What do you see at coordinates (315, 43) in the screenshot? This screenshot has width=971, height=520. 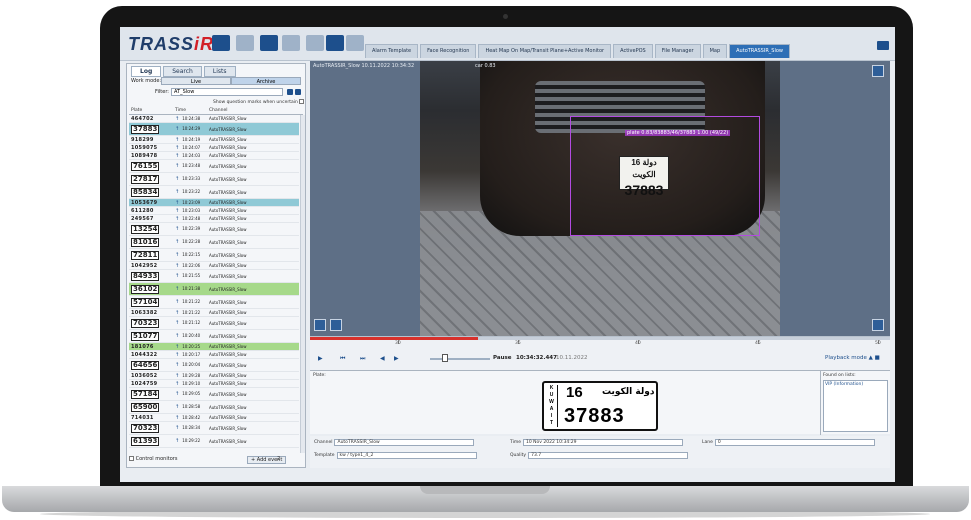 I see `search-icon` at bounding box center [315, 43].